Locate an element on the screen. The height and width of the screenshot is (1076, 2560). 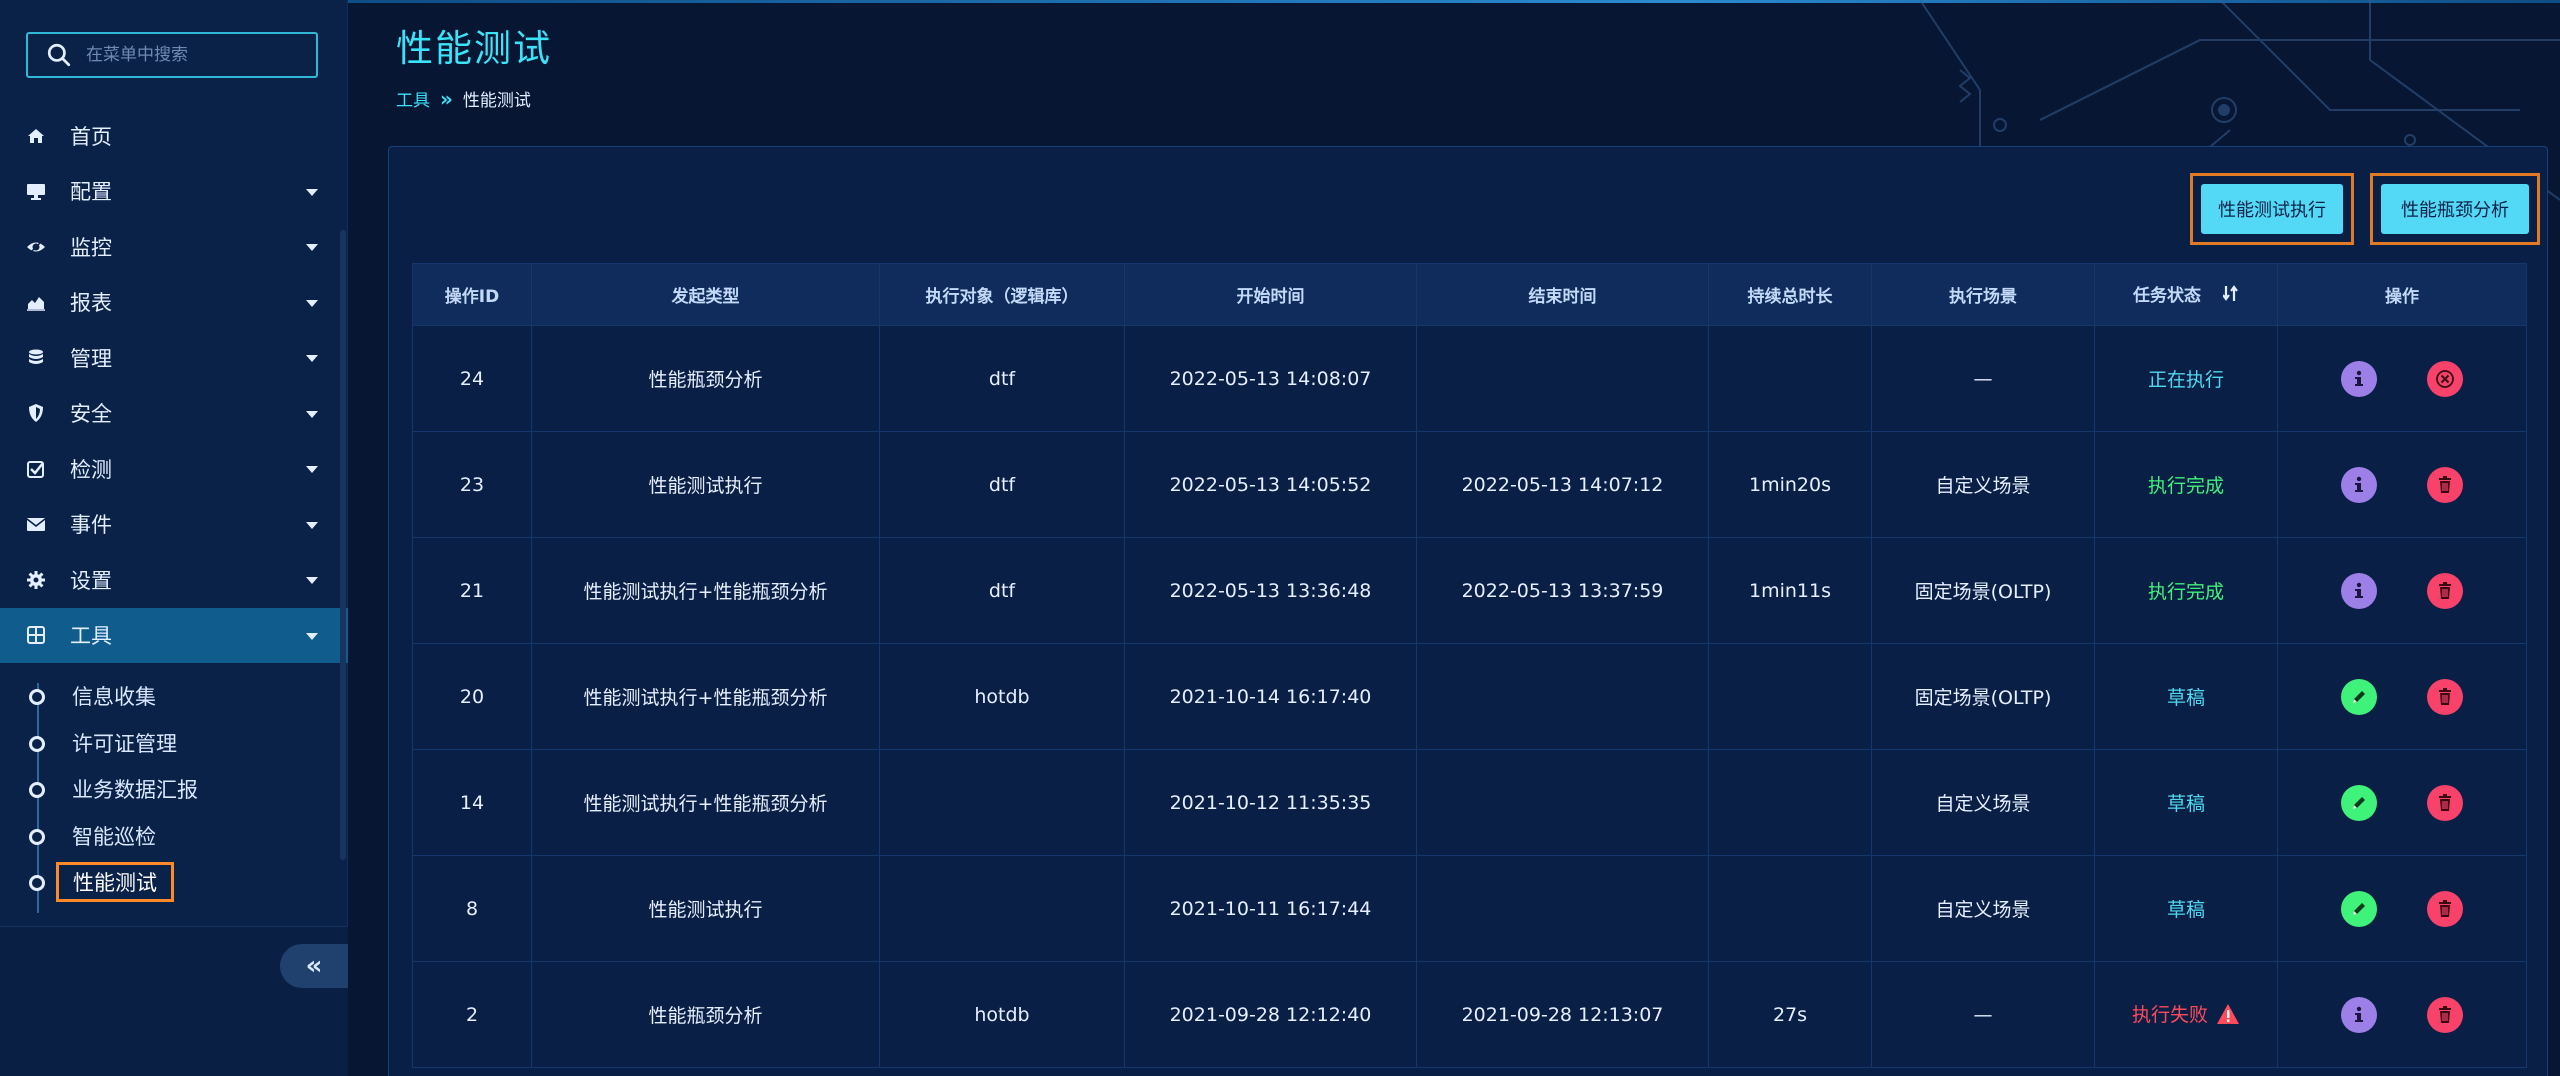
sidebar-item-1: 配置 is located at coordinates (174, 192).